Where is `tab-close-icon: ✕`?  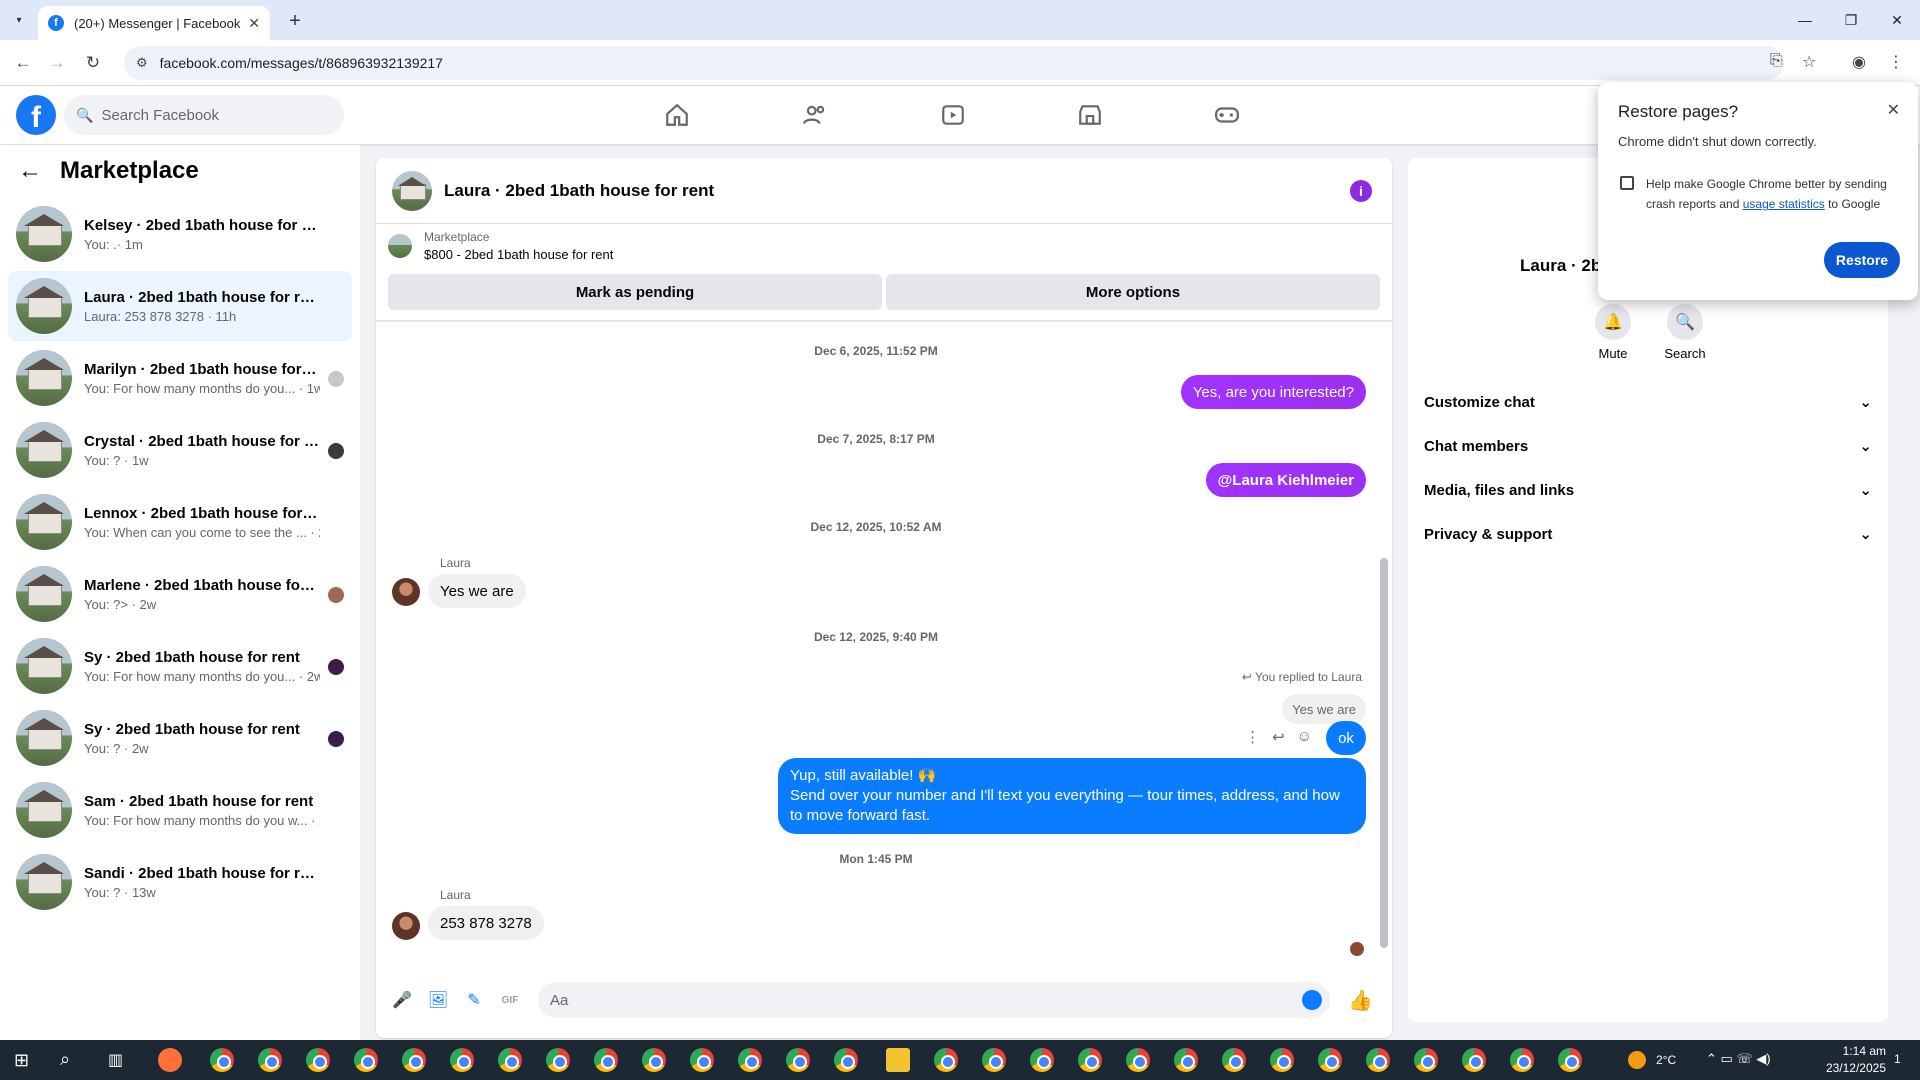
tab-close-icon: ✕ is located at coordinates (254, 23).